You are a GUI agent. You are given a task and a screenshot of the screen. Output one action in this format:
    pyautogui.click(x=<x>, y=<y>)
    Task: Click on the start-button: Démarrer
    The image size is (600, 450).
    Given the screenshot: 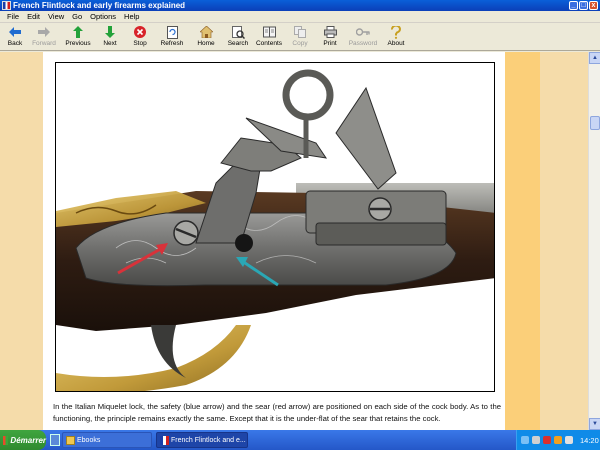 What is the action you would take?
    pyautogui.click(x=23, y=440)
    